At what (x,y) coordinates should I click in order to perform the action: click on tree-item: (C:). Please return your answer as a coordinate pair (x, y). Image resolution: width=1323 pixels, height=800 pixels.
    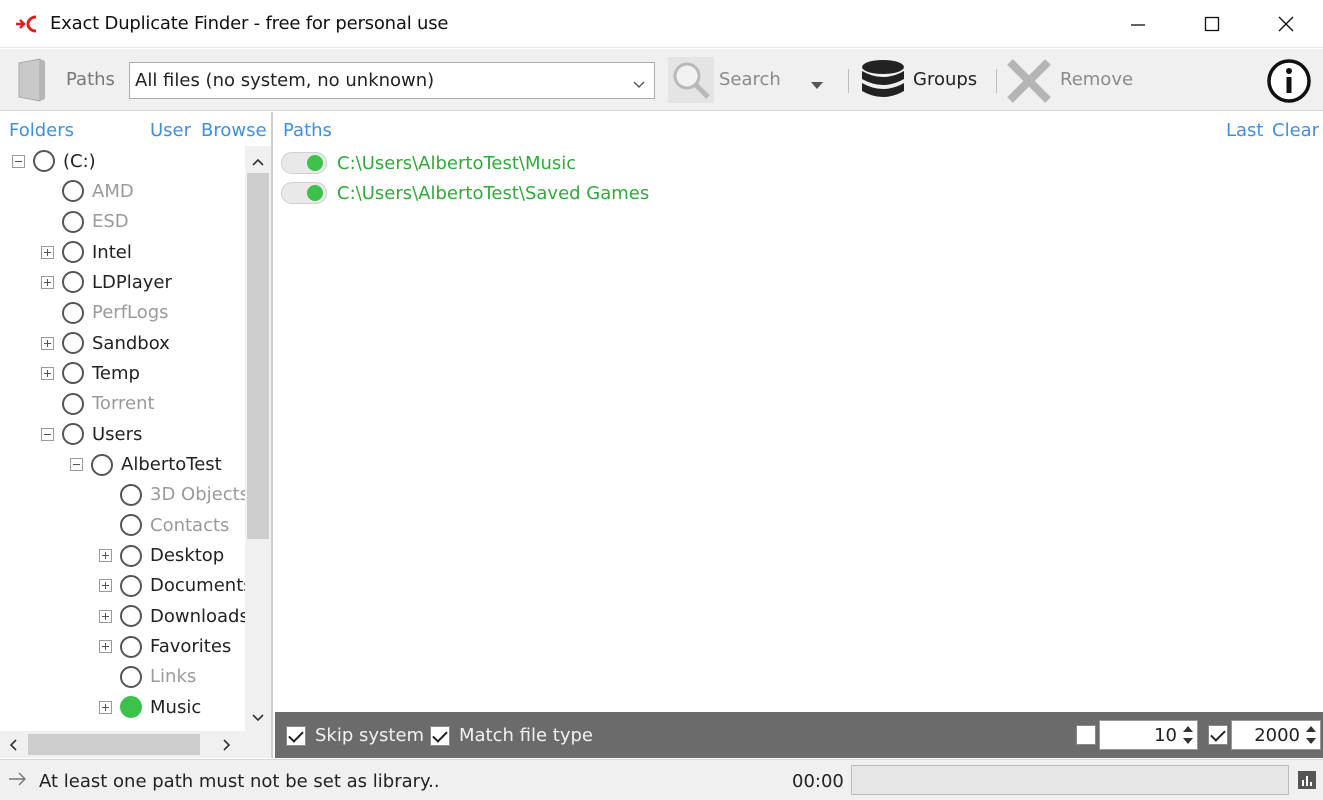
    Looking at the image, I should click on (54, 161).